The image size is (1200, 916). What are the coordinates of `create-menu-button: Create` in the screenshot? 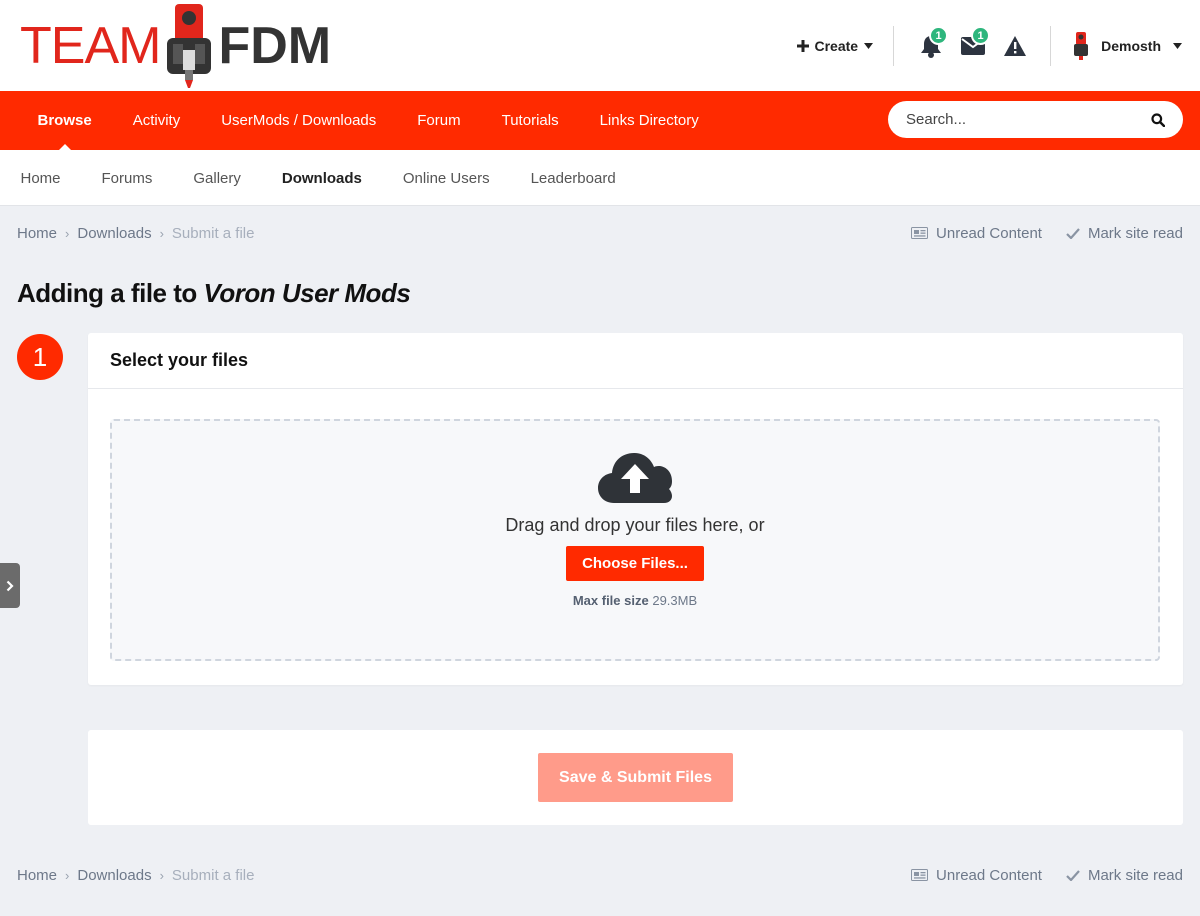 It's located at (845, 46).